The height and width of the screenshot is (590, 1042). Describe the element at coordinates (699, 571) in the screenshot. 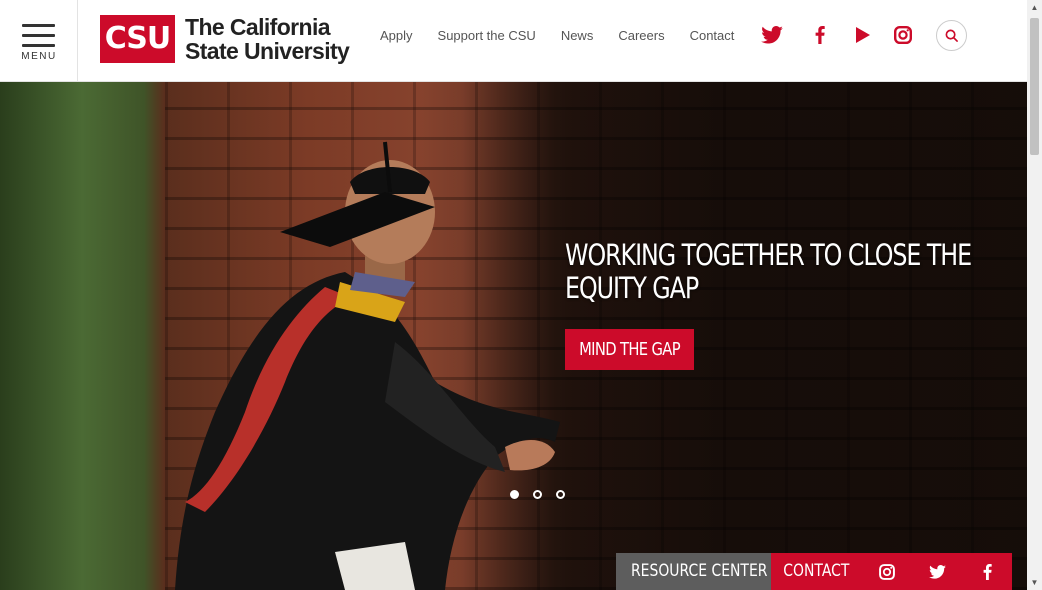

I see `resource-center-label: RESOURCE CENTER` at that location.